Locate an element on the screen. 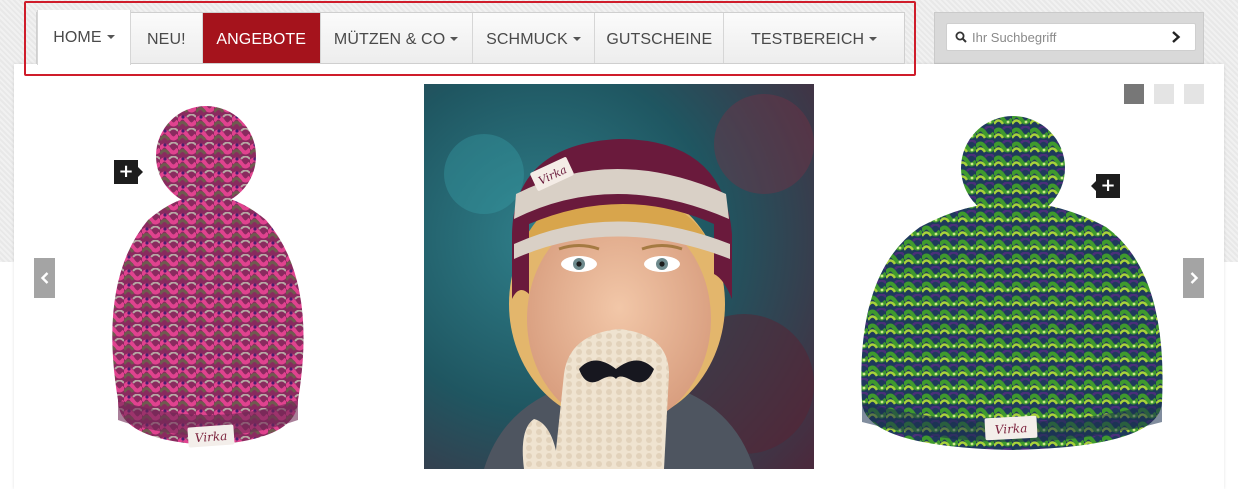  search-submit-button is located at coordinates (1176, 37).